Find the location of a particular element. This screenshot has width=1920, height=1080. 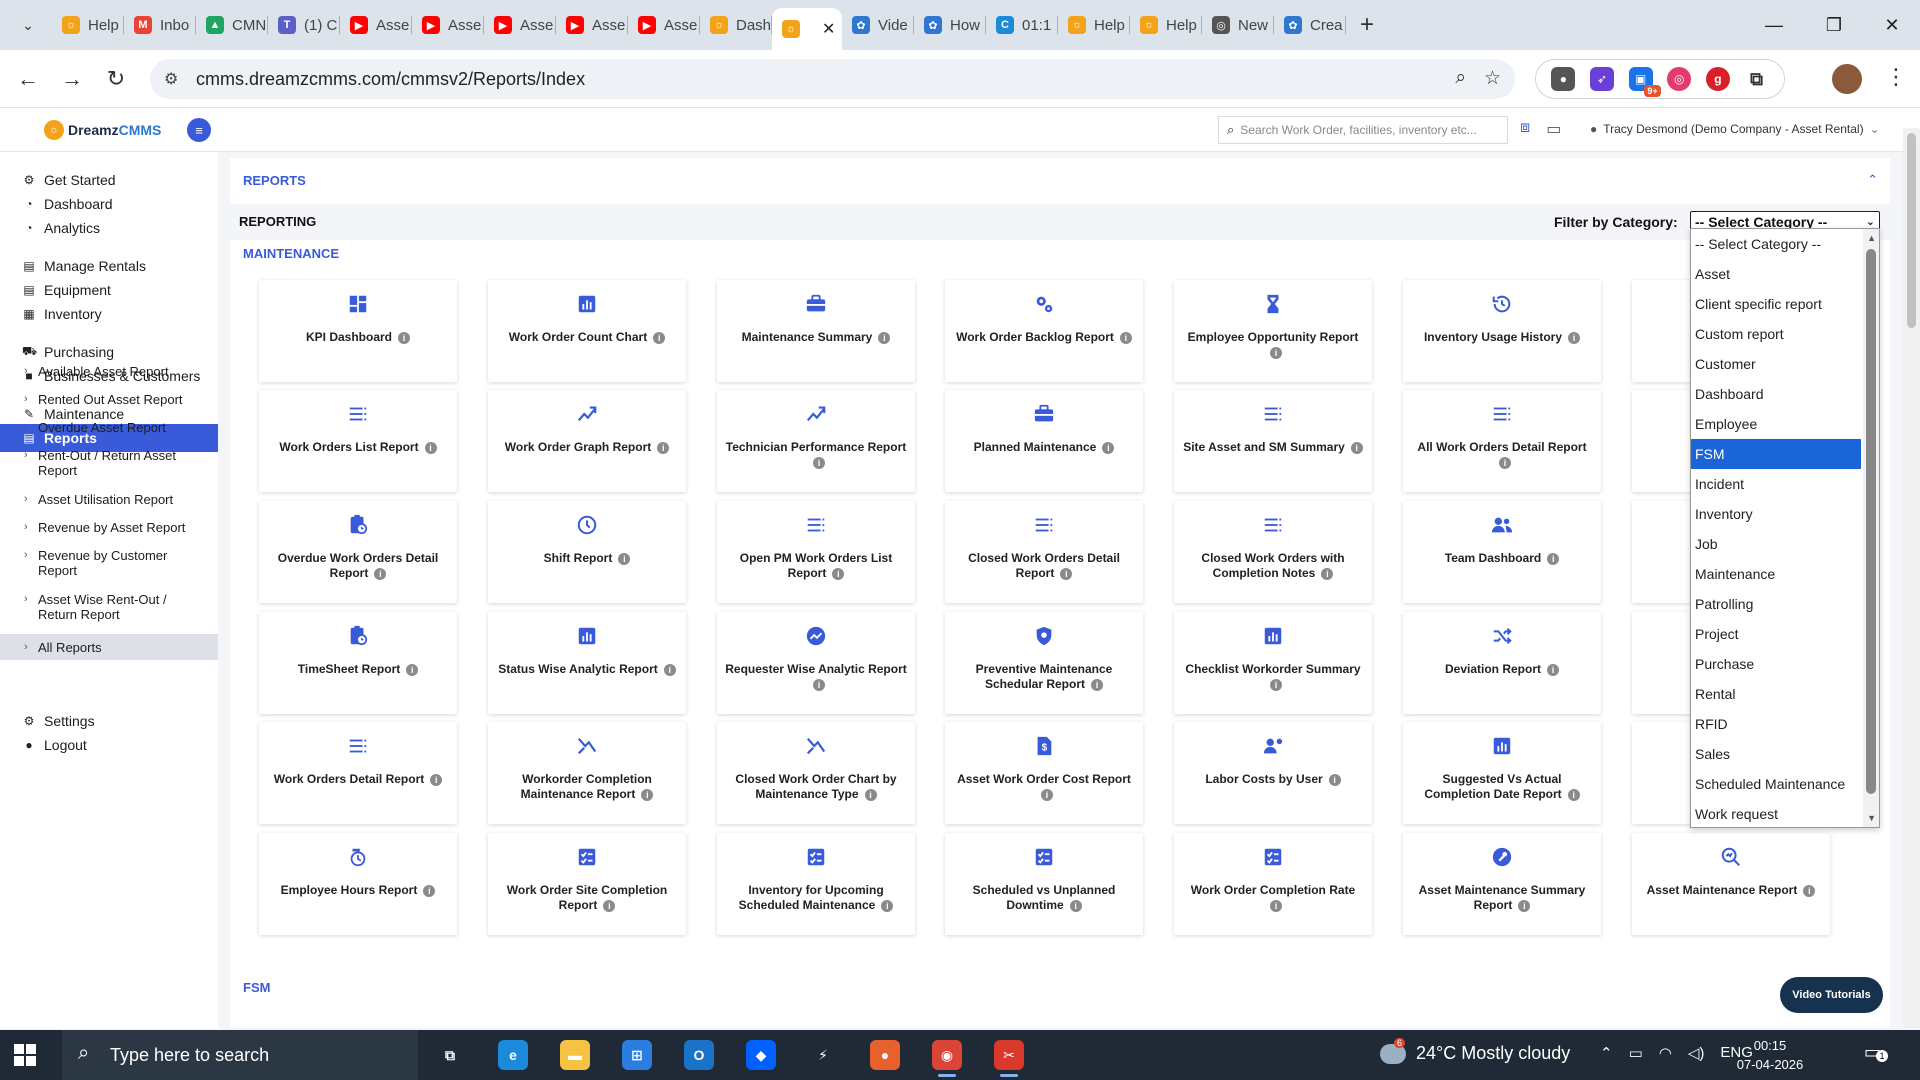

dropdown-option: Customer is located at coordinates (1776, 364).